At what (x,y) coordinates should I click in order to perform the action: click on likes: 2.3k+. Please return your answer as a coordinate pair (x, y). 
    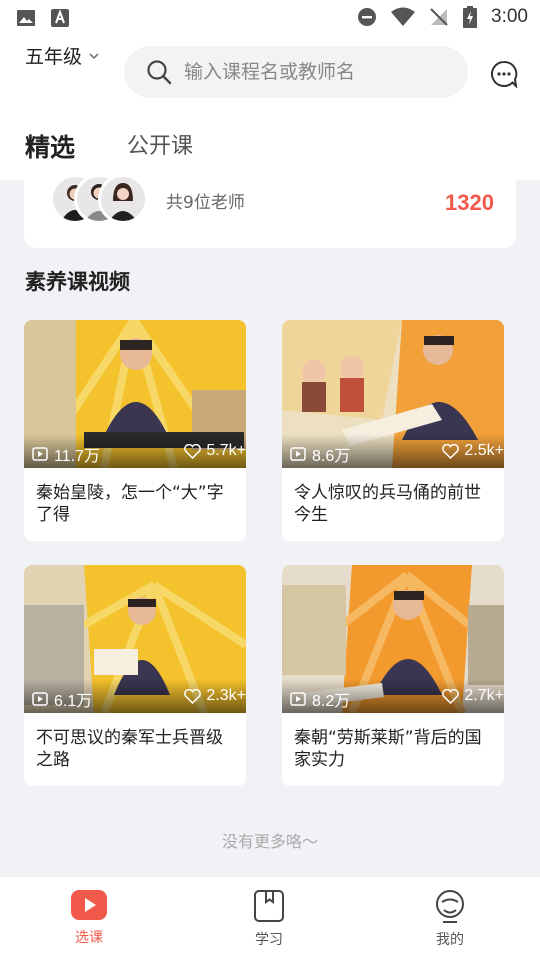
    Looking at the image, I should click on (215, 696).